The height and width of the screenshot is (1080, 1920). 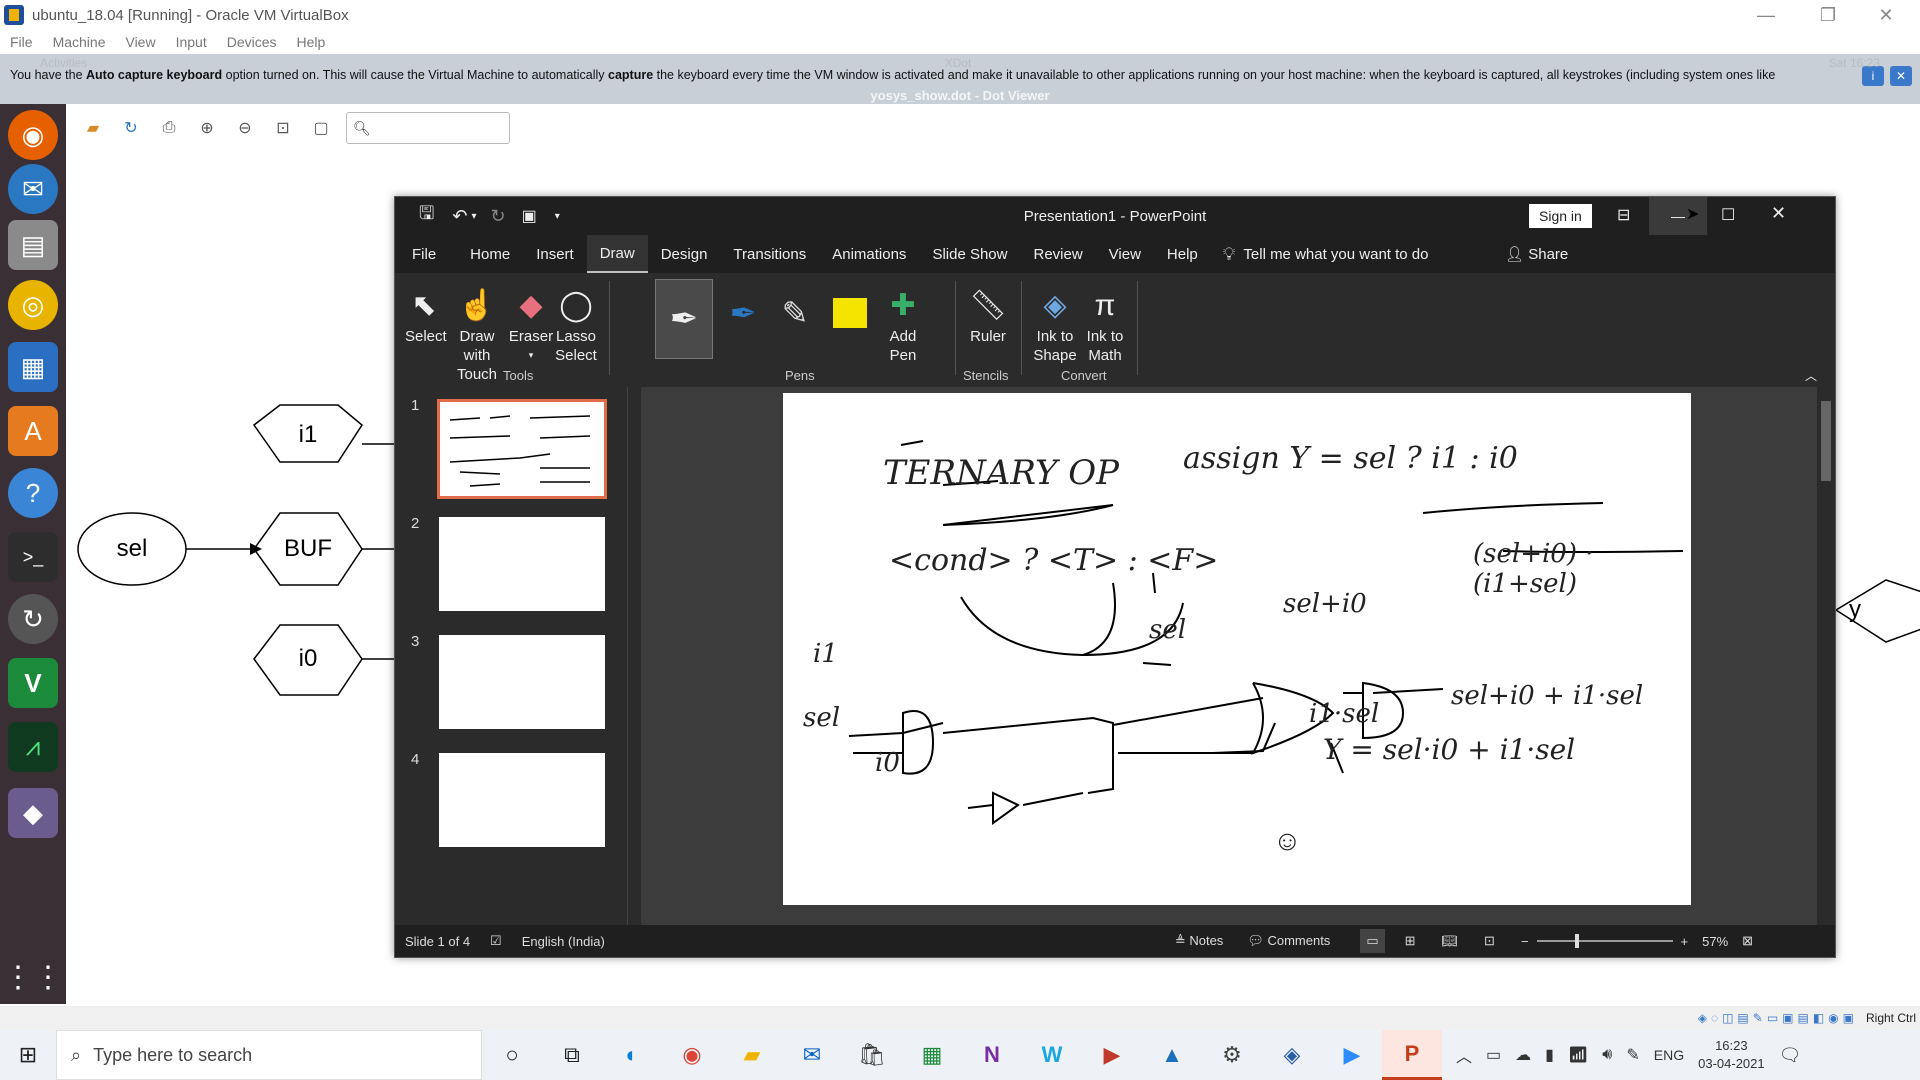 What do you see at coordinates (684, 254) in the screenshot?
I see `tab-design: Design` at bounding box center [684, 254].